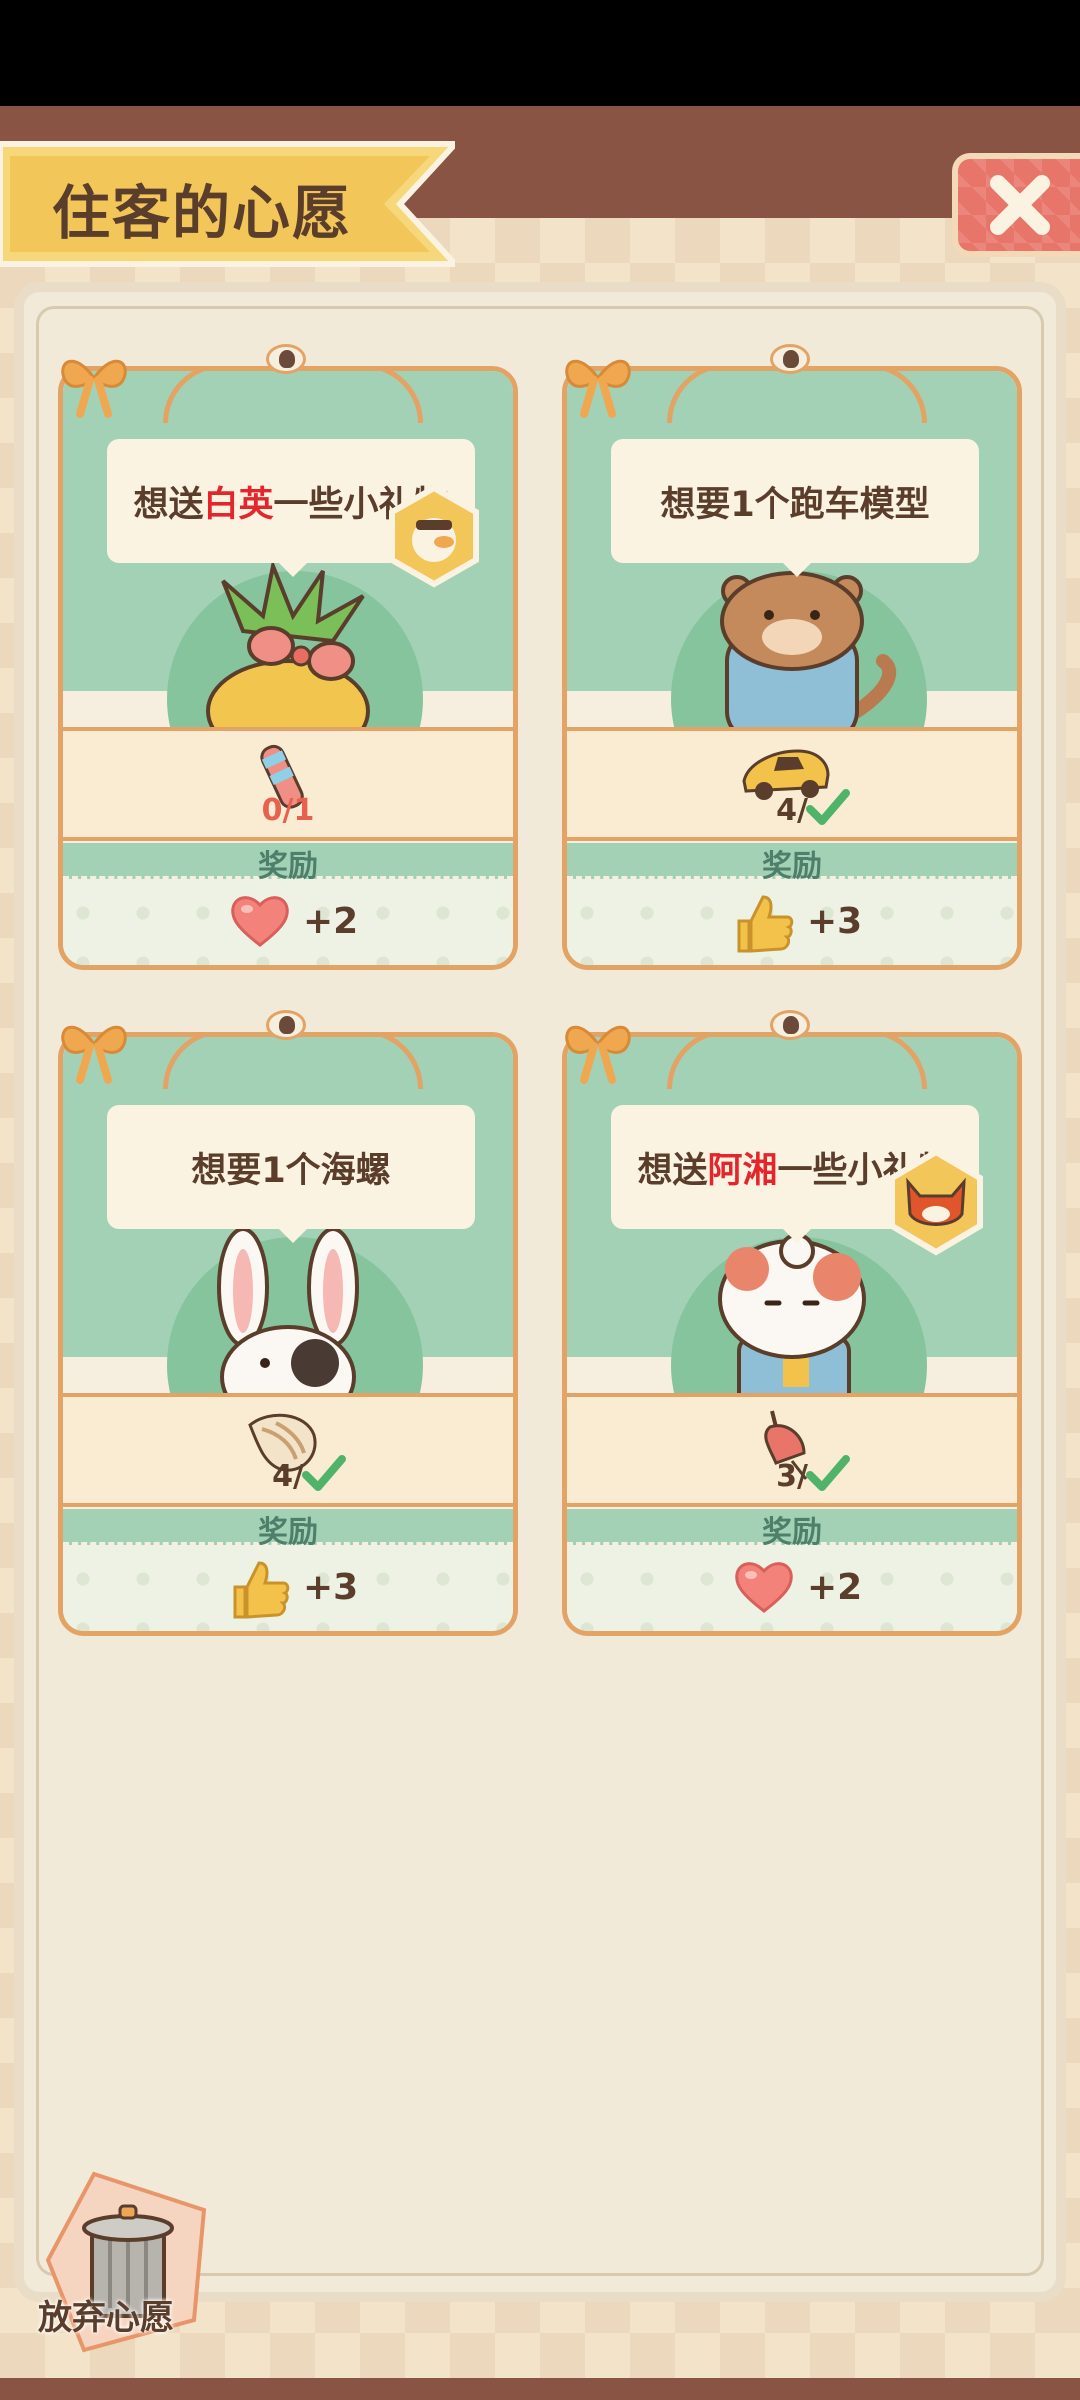 The width and height of the screenshot is (1080, 2400). What do you see at coordinates (792, 1315) in the screenshot?
I see `cat-guest-character` at bounding box center [792, 1315].